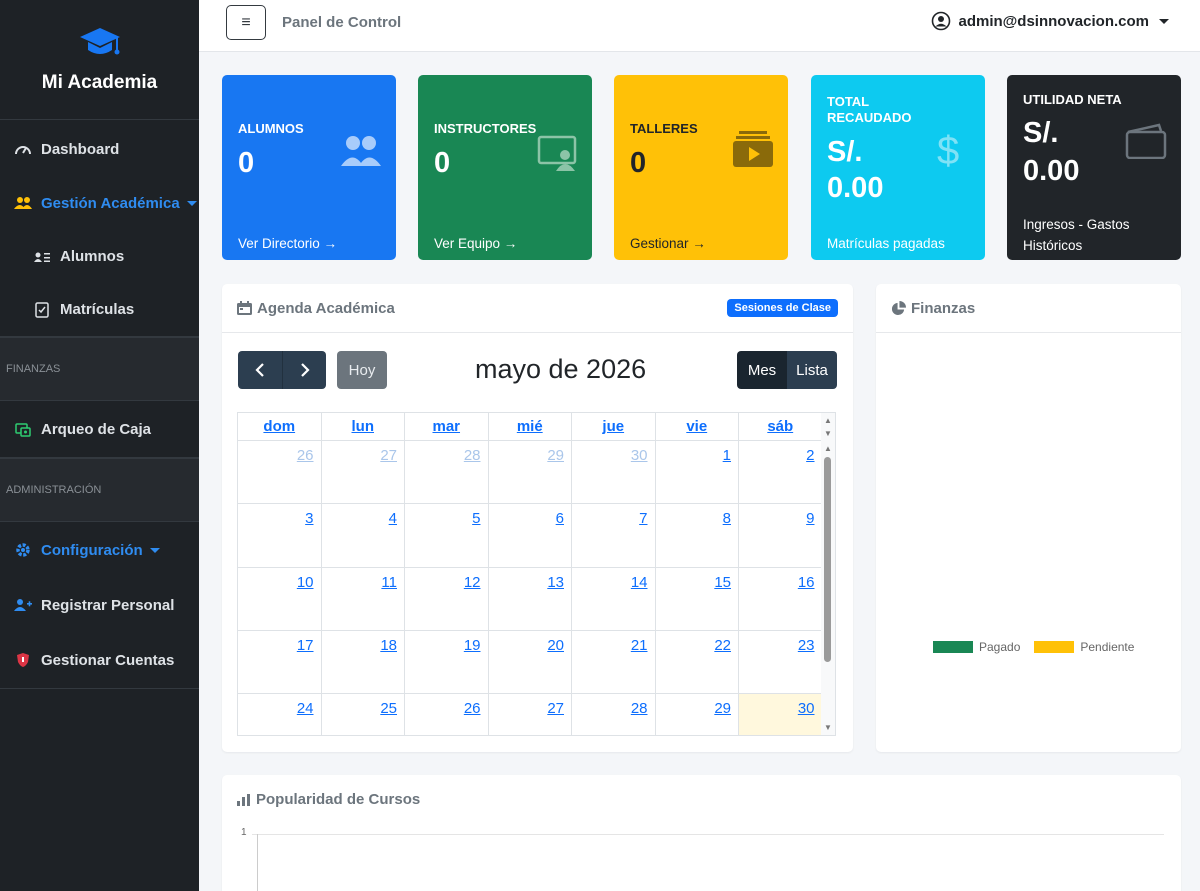 The width and height of the screenshot is (1200, 891). What do you see at coordinates (697, 535) in the screenshot?
I see `calendar-day-cell: 8` at bounding box center [697, 535].